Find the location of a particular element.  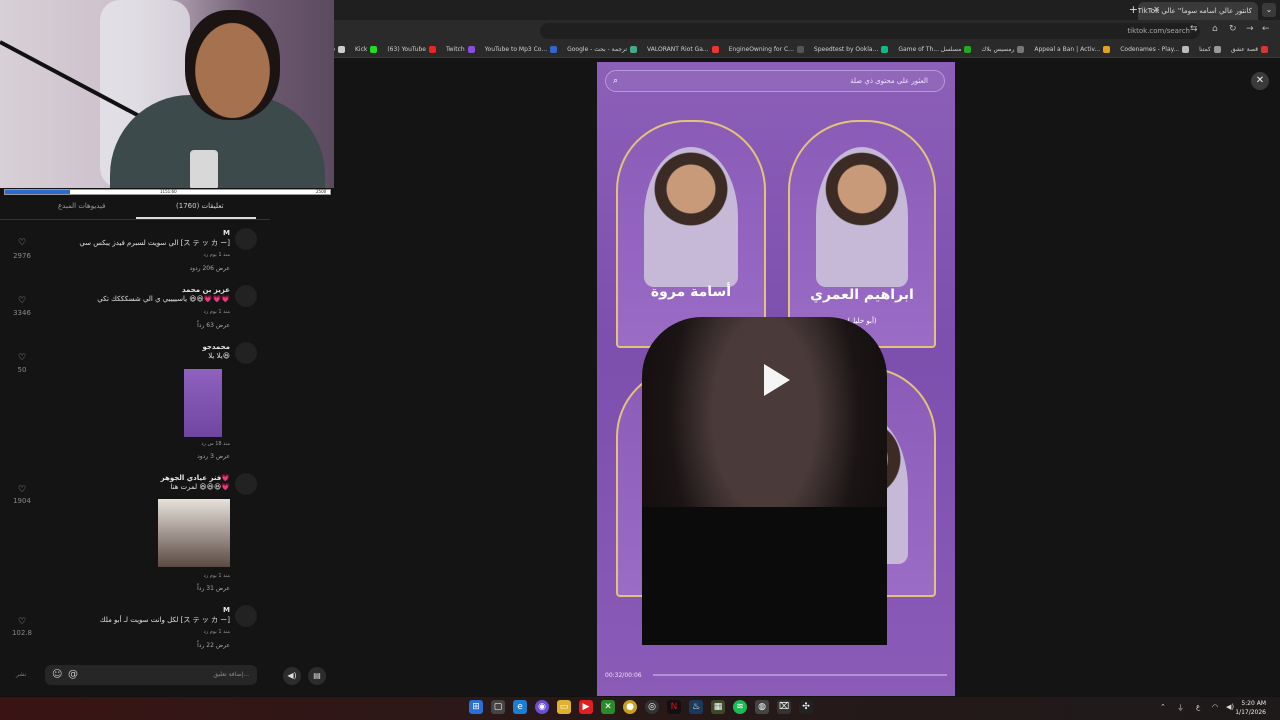

clock: 5:20 AM 1/17/2026 is located at coordinates (1250, 708).